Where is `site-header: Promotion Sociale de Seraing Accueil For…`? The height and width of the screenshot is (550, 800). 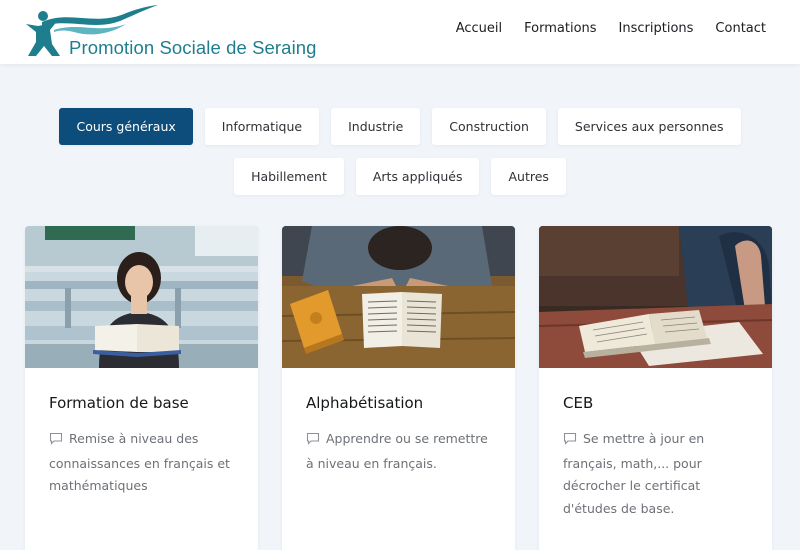
site-header: Promotion Sociale de Seraing Accueil For… is located at coordinates (400, 32).